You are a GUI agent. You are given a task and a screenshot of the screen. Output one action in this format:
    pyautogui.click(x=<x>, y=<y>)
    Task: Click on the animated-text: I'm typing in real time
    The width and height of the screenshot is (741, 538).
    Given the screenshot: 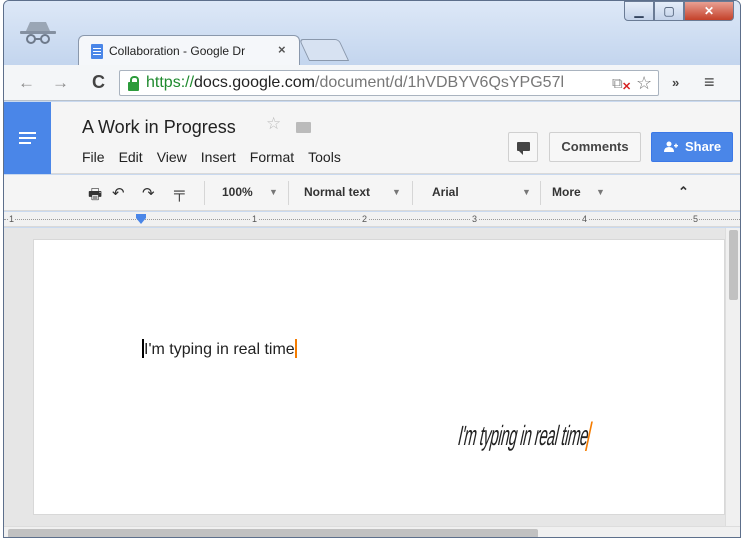 What is the action you would take?
    pyautogui.click(x=523, y=435)
    